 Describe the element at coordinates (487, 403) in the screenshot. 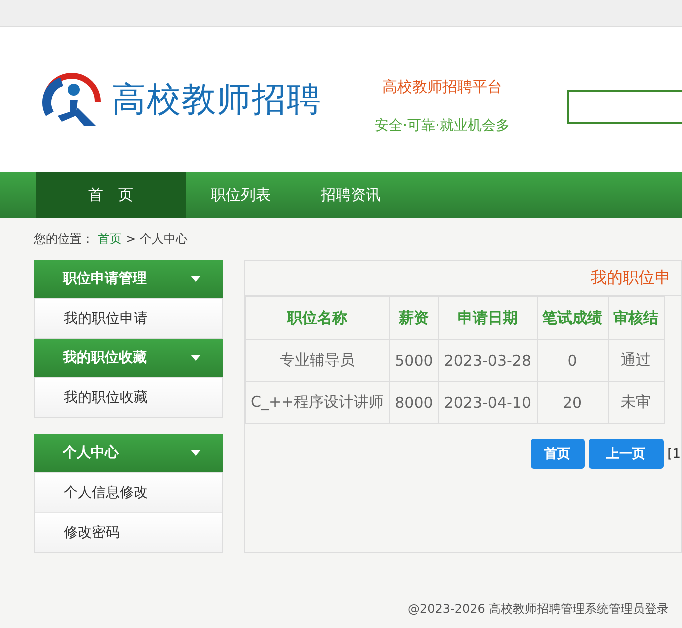

I see `table-cell: 2023-04-10` at that location.